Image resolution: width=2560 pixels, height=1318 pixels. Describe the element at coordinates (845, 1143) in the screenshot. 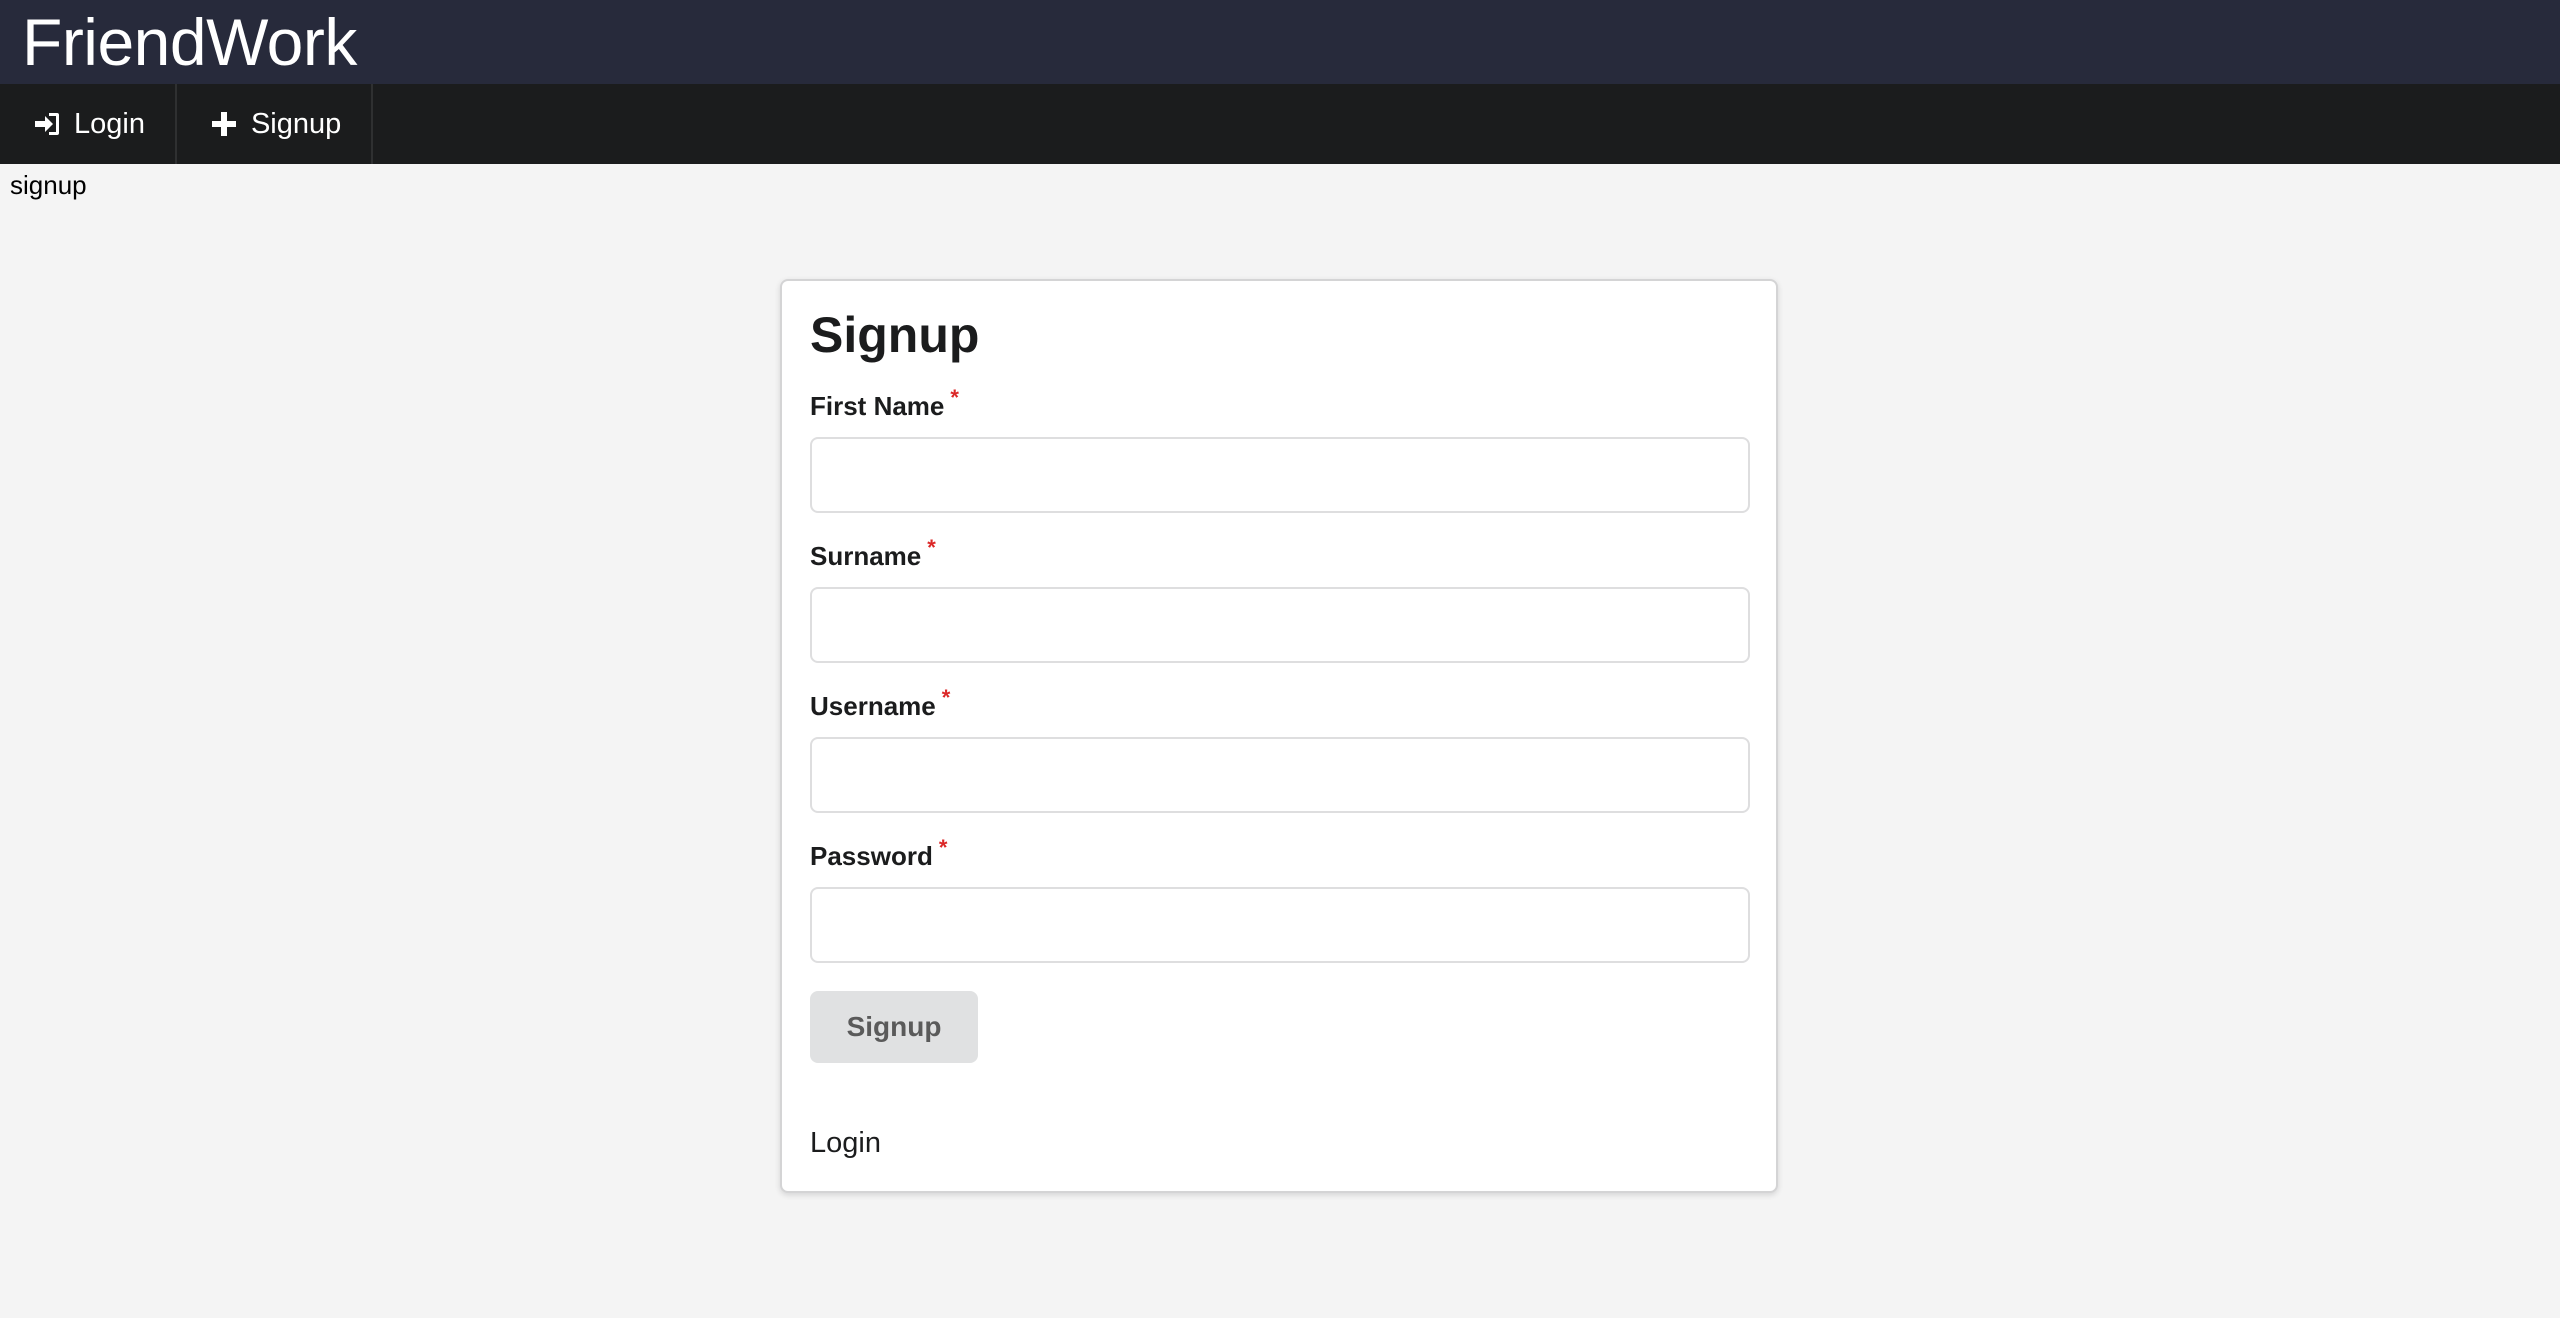

I see `login-link: Login` at that location.